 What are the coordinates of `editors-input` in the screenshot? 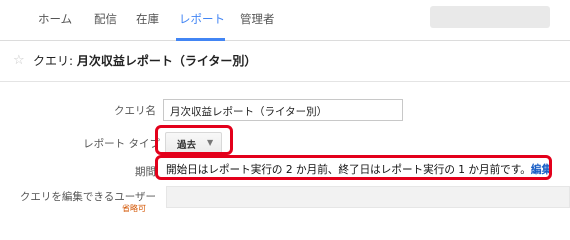 It's located at (368, 197).